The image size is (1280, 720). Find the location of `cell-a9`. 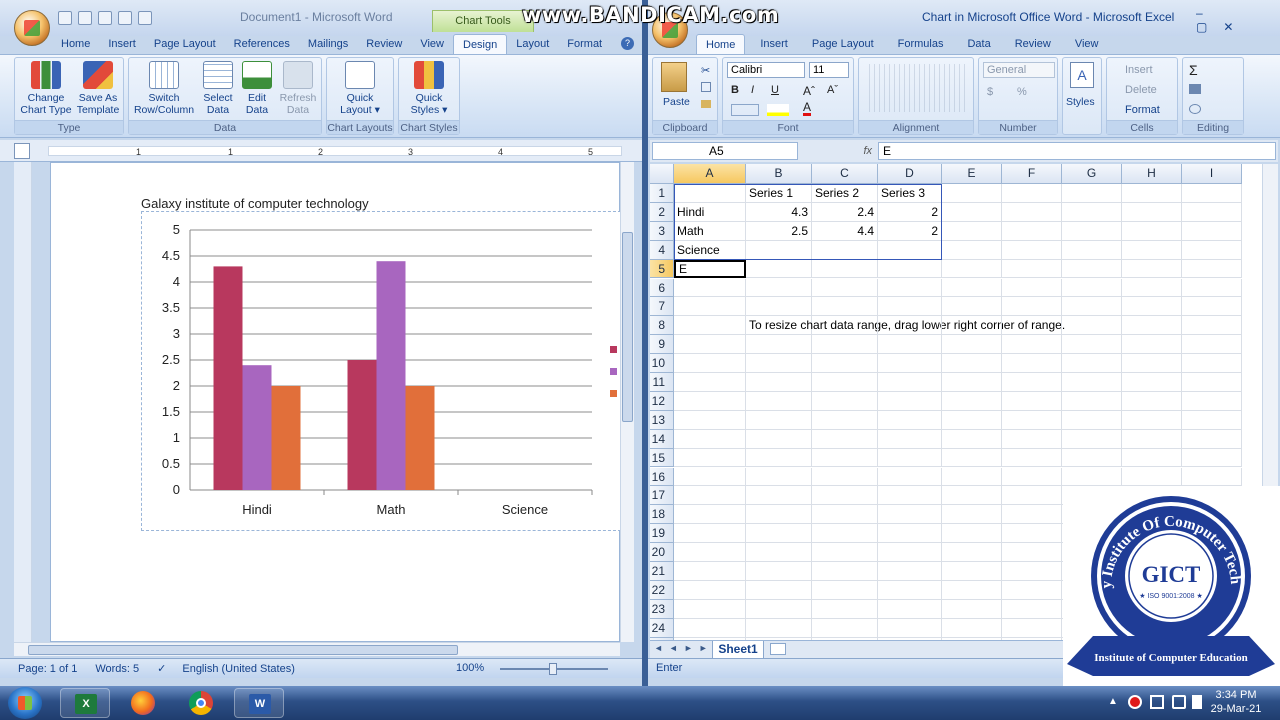

cell-a9 is located at coordinates (710, 345).